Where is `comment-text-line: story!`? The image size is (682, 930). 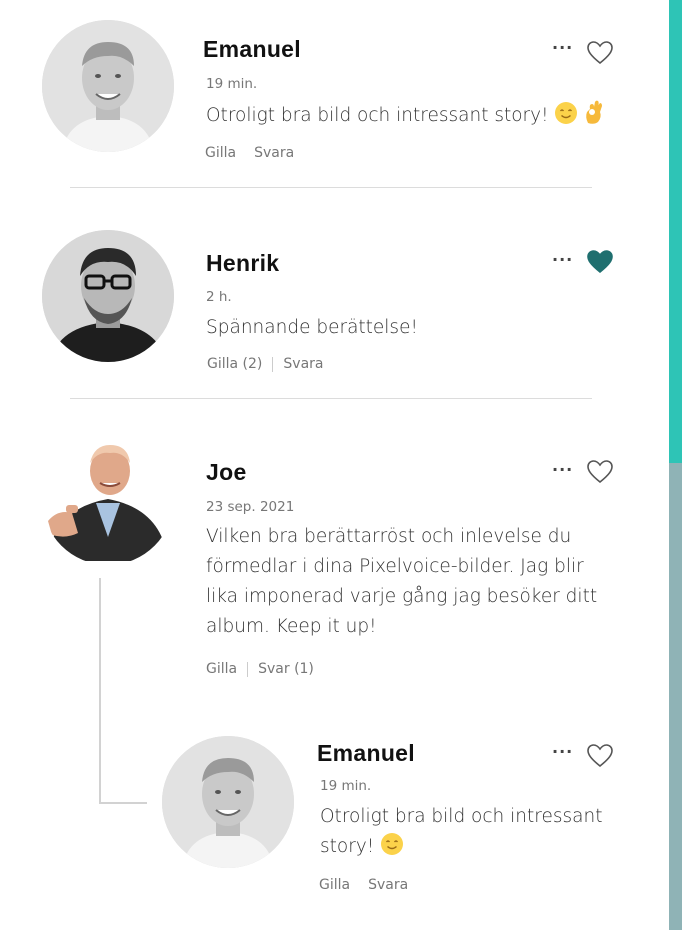 comment-text-line: story! is located at coordinates (347, 846).